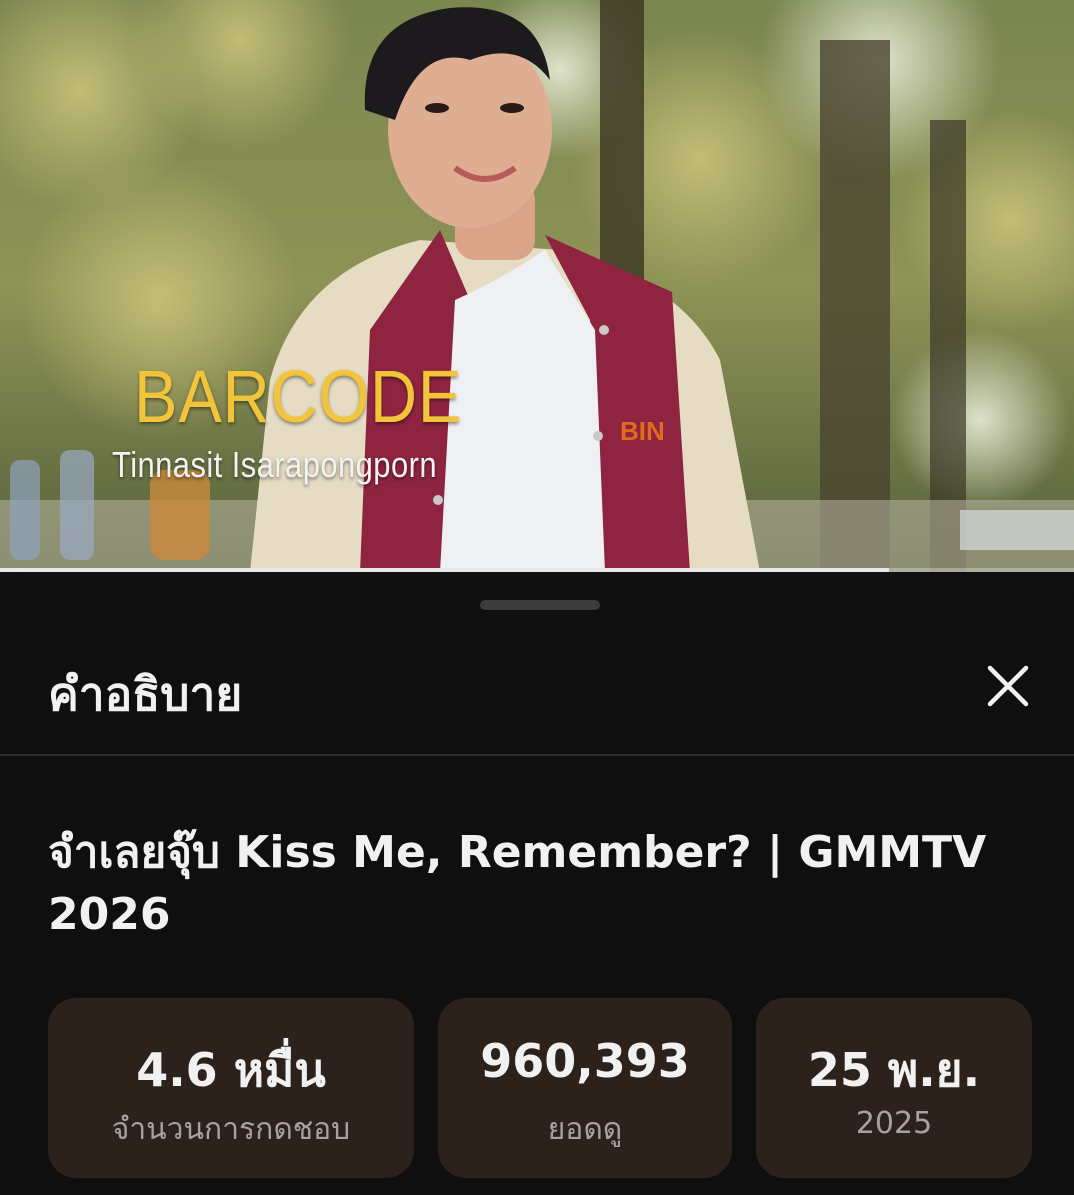 This screenshot has height=1195, width=1074. I want to click on progress-bar-fill, so click(445, 570).